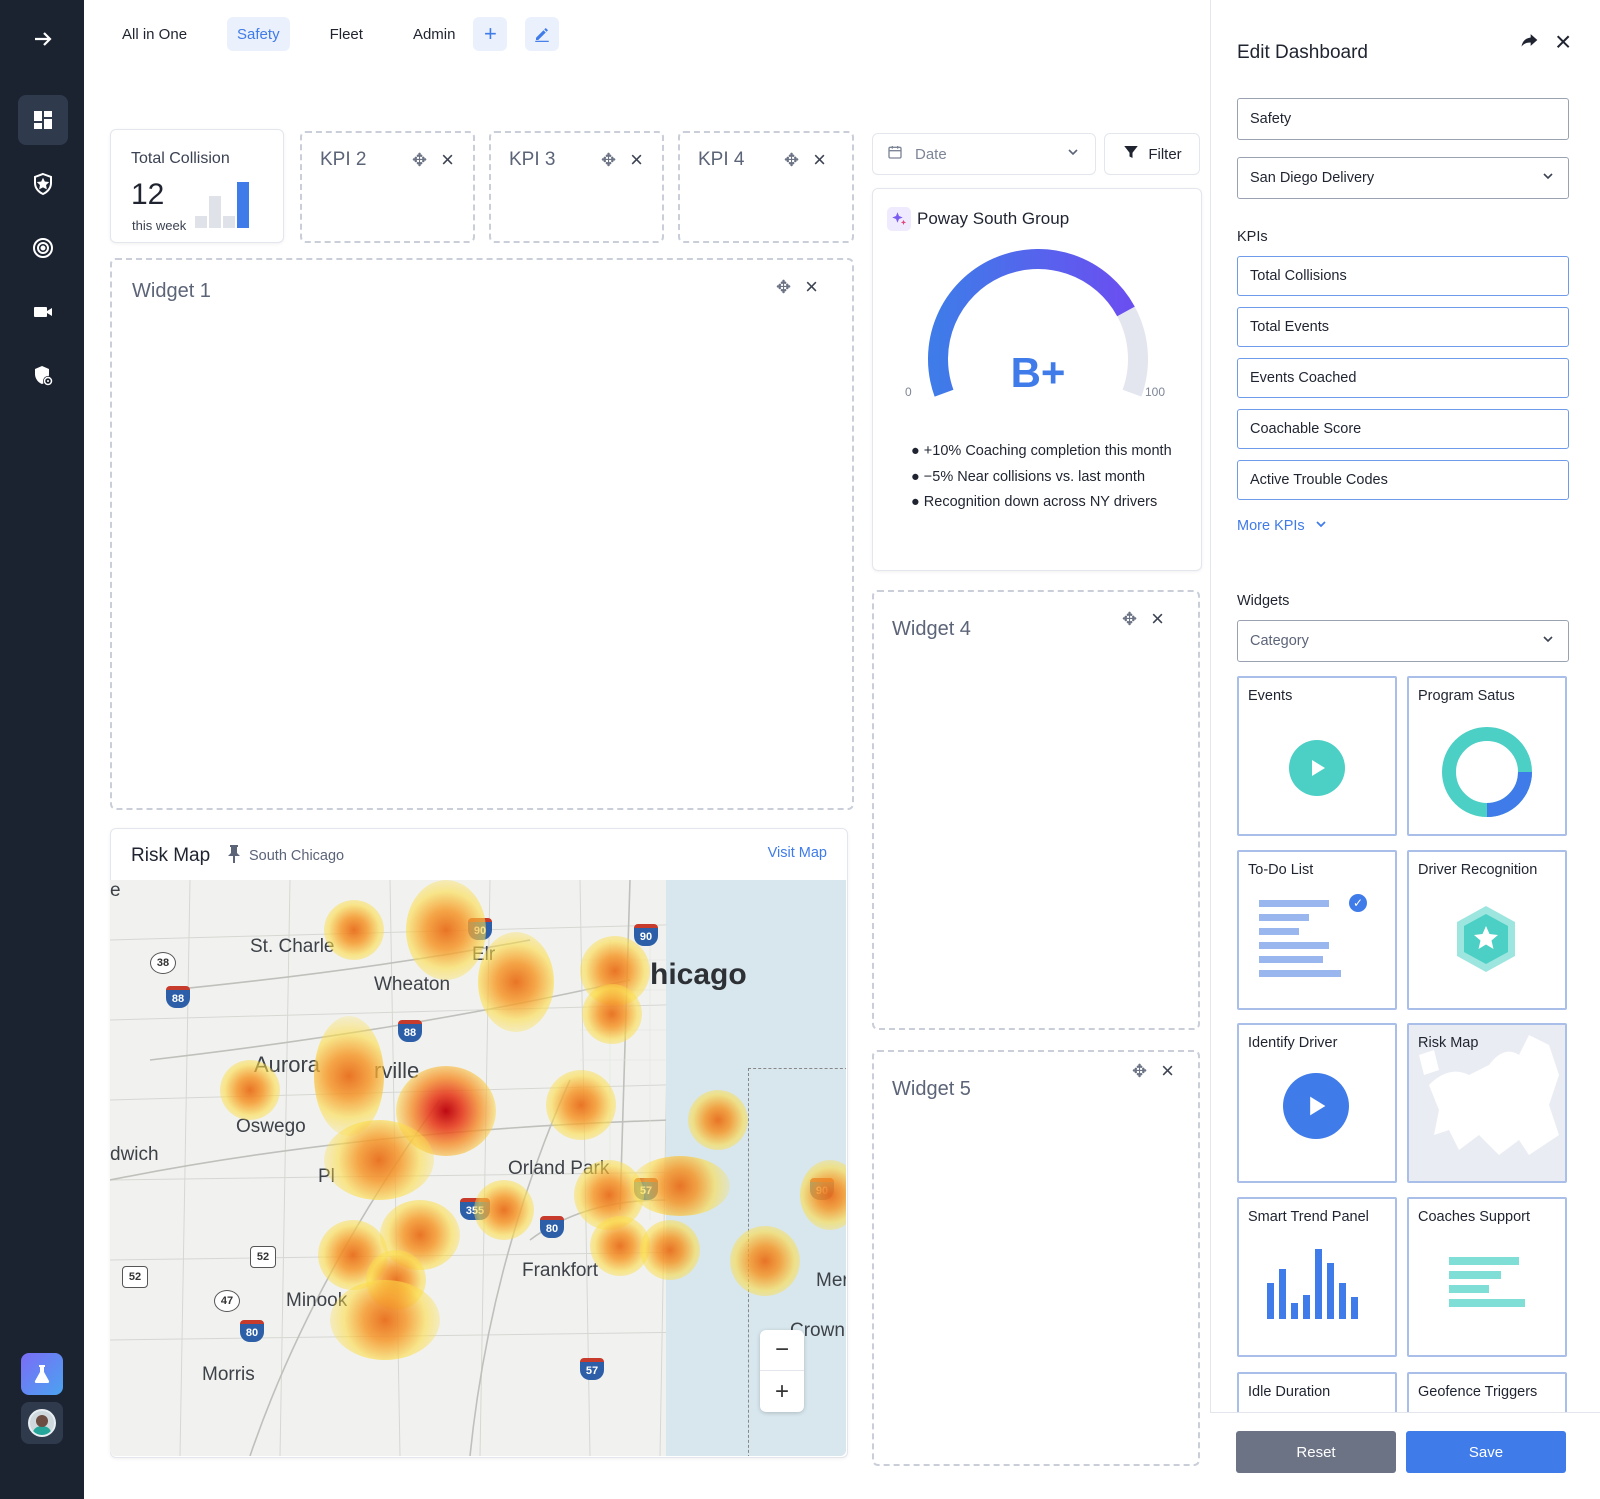 The width and height of the screenshot is (1600, 1499). What do you see at coordinates (1403, 480) in the screenshot?
I see `kpi-option-active-trouble-codes: Active Trouble Codes` at bounding box center [1403, 480].